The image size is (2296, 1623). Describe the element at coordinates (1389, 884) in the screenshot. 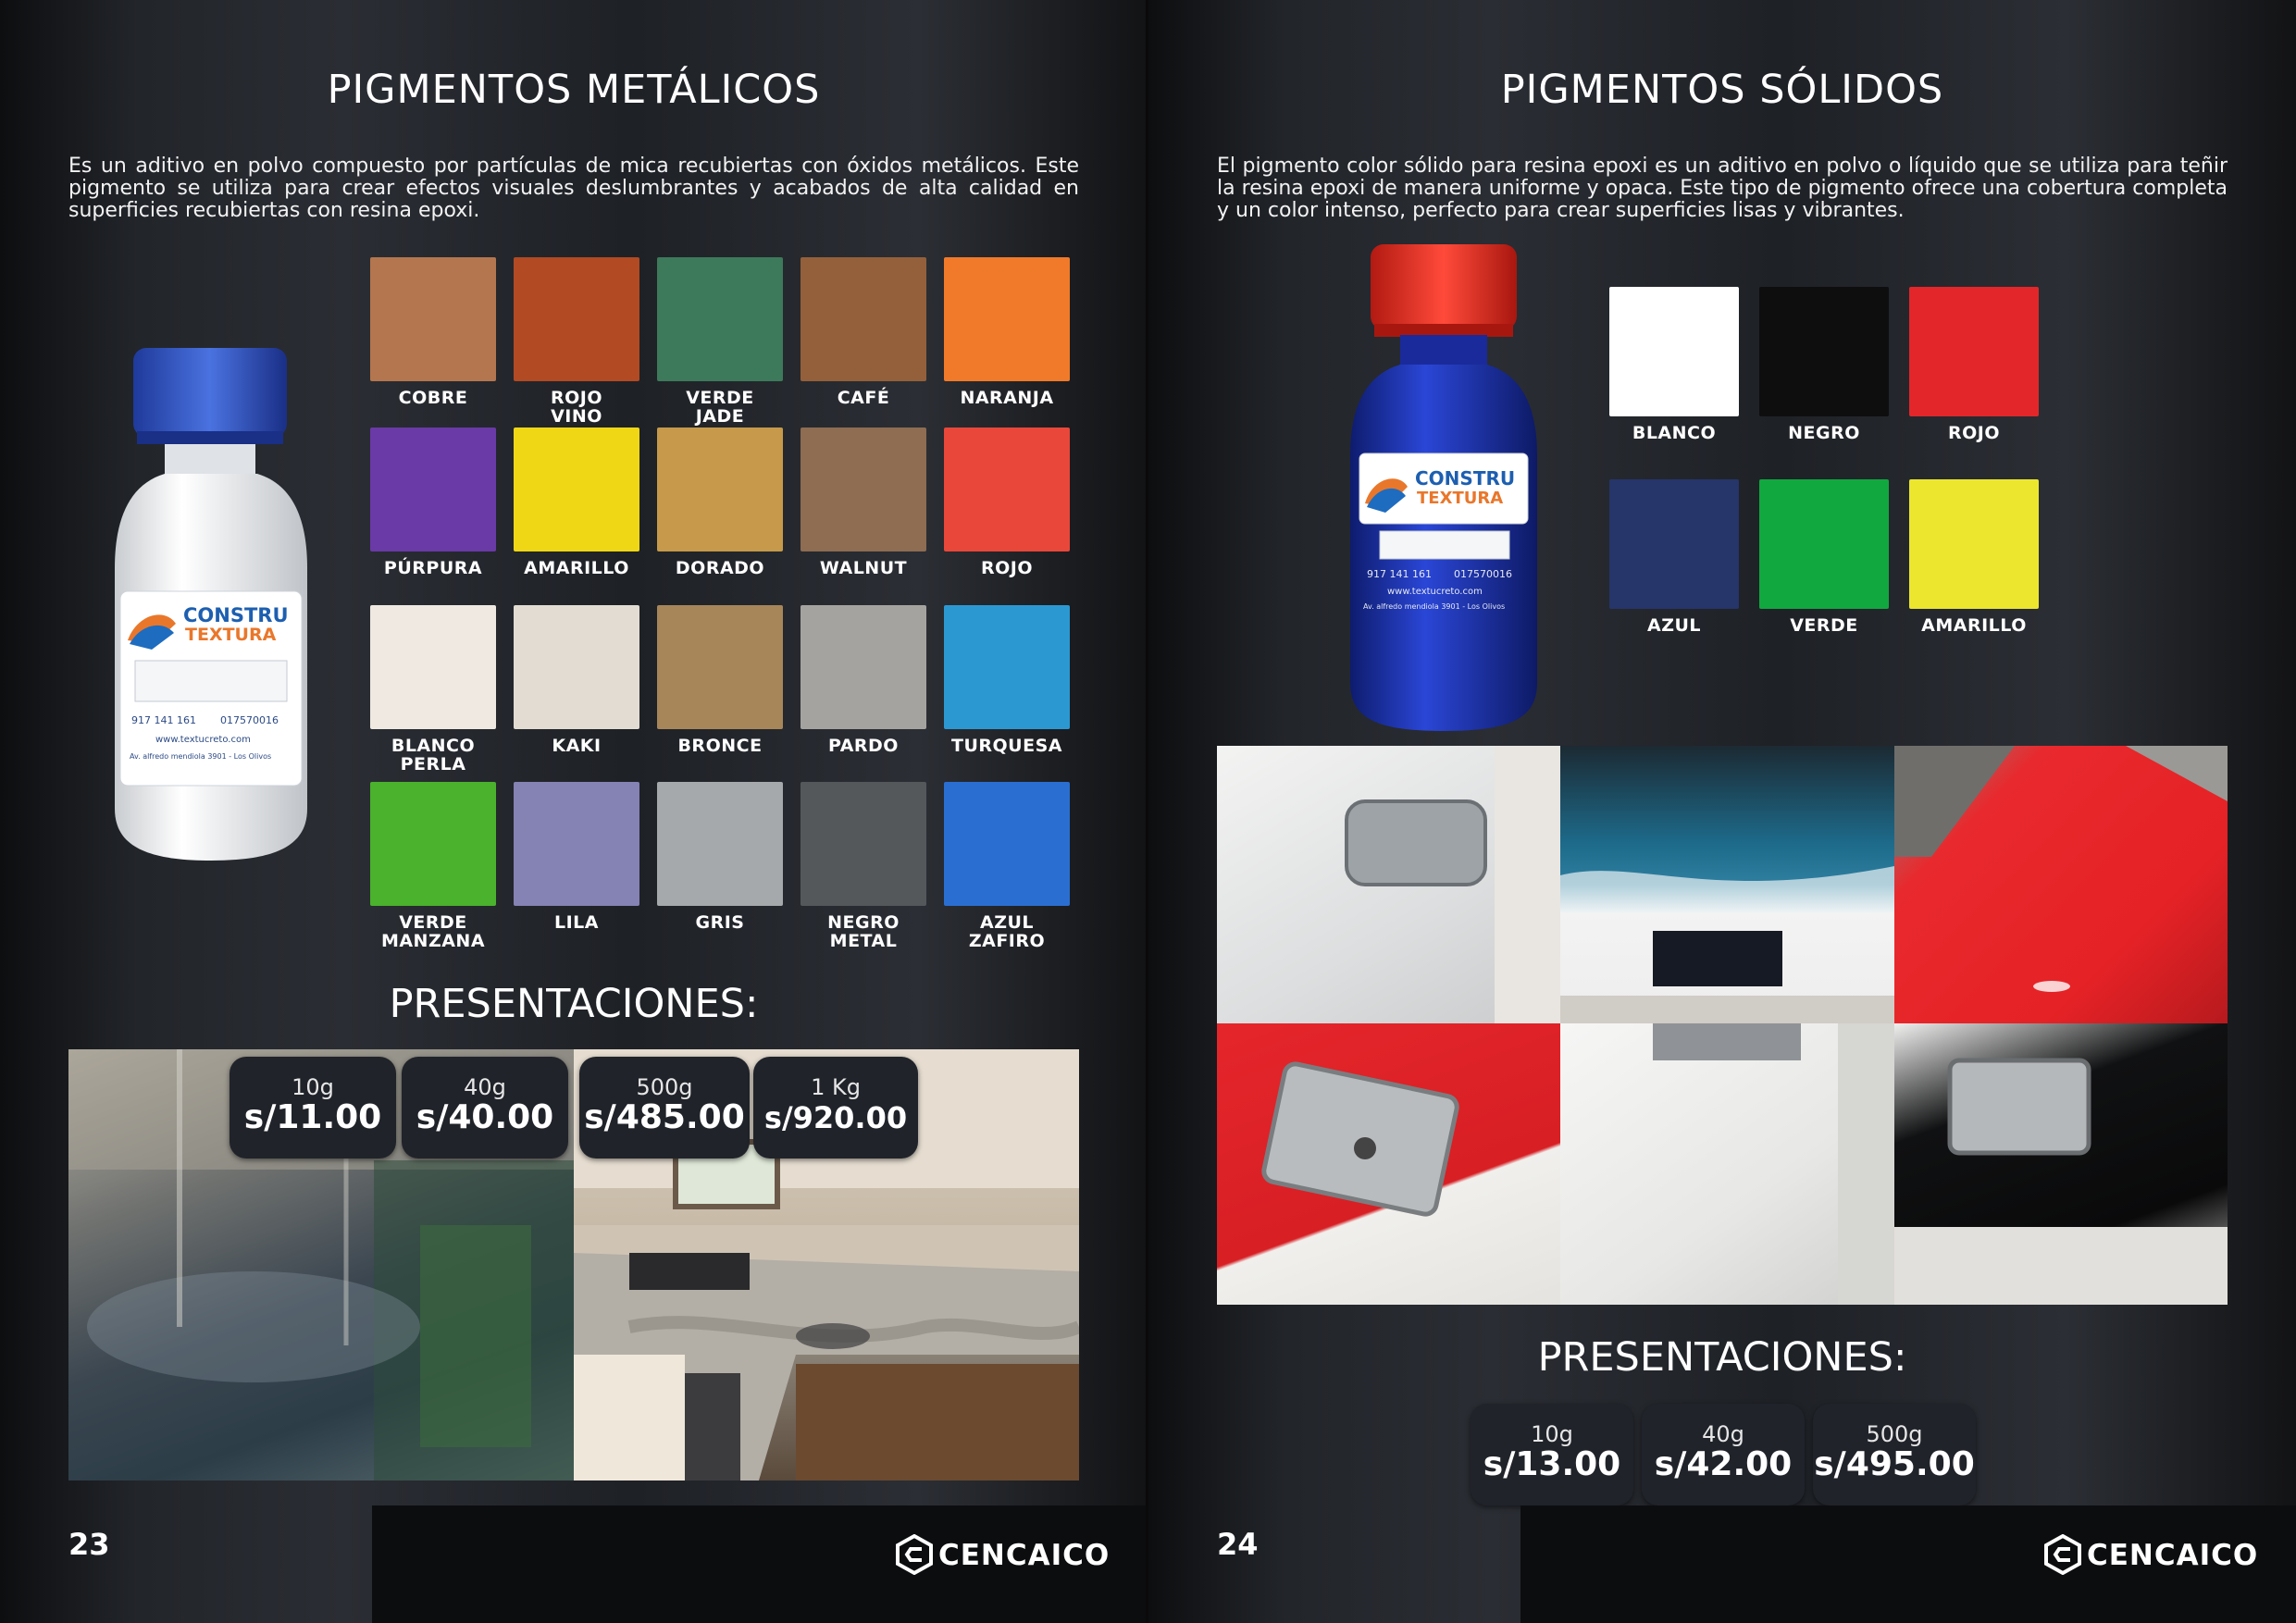

I see `countertop-photo-white-sink` at that location.